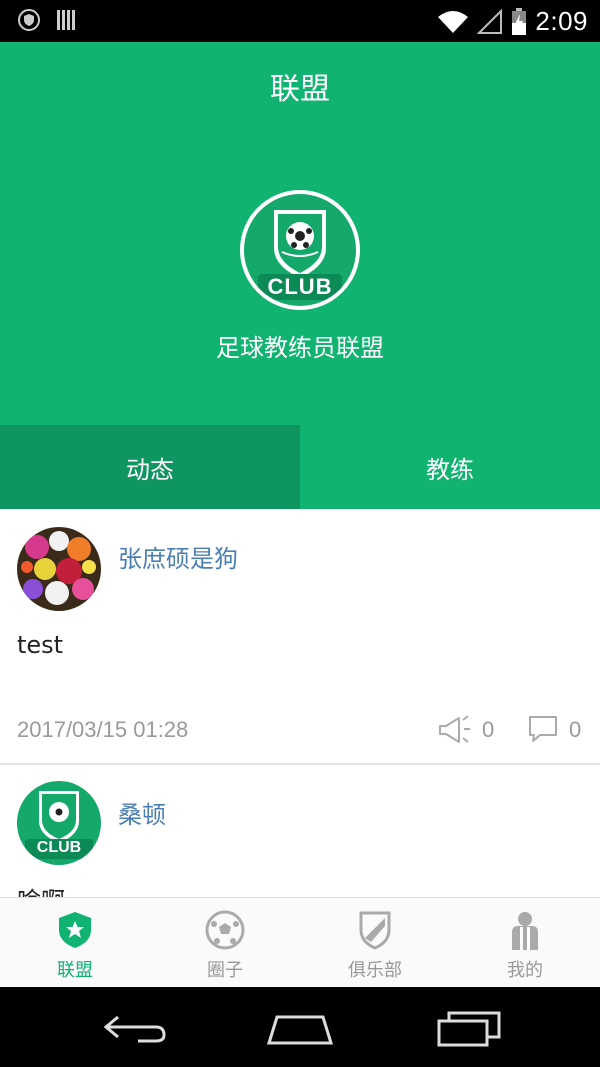 The width and height of the screenshot is (600, 1067). I want to click on system-nav-bar, so click(300, 1027).